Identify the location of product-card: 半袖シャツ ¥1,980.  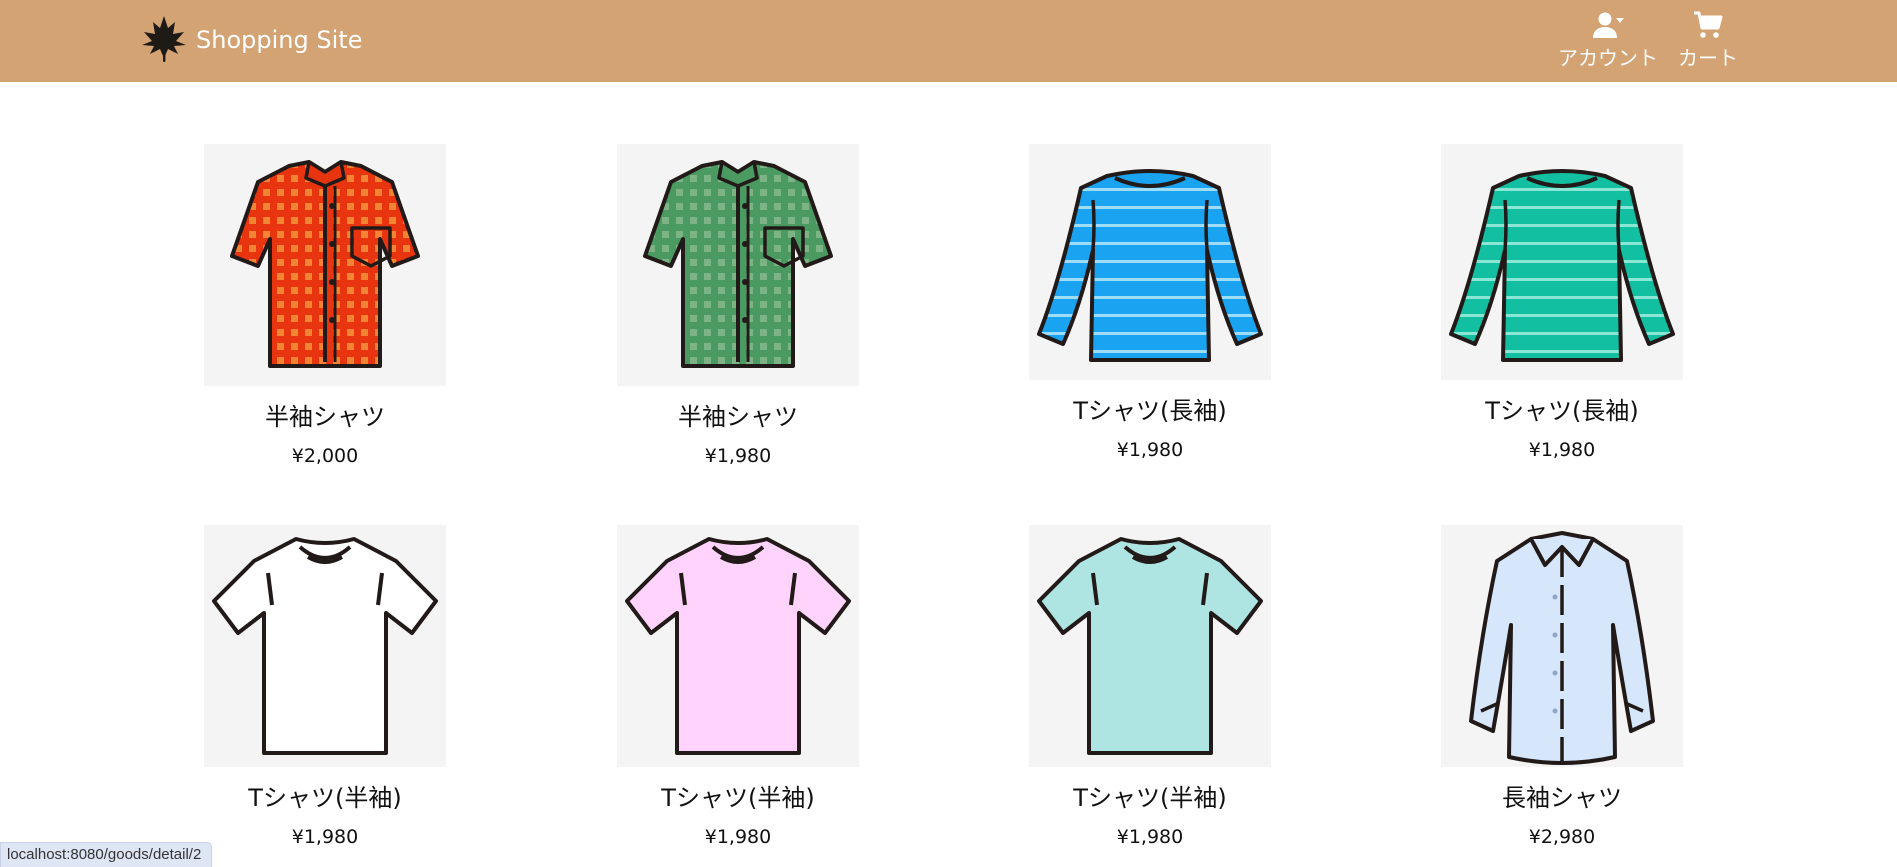
(738, 306).